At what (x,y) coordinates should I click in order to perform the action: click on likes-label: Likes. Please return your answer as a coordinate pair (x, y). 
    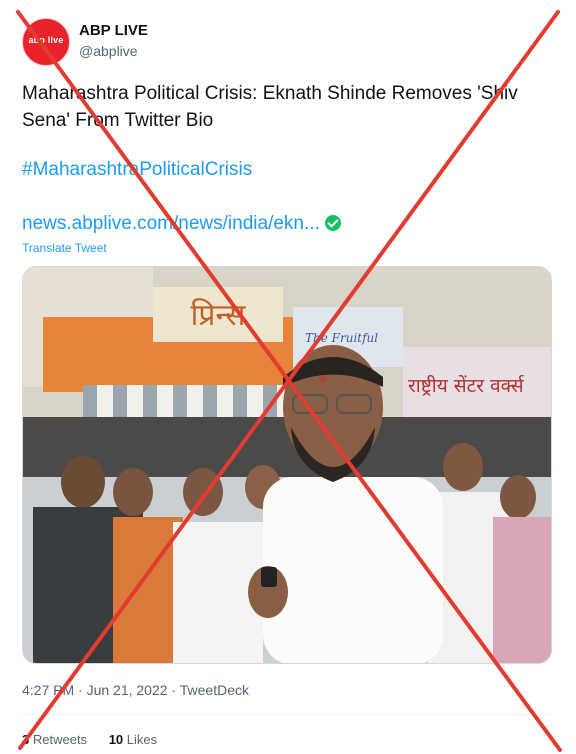
    Looking at the image, I should click on (142, 739).